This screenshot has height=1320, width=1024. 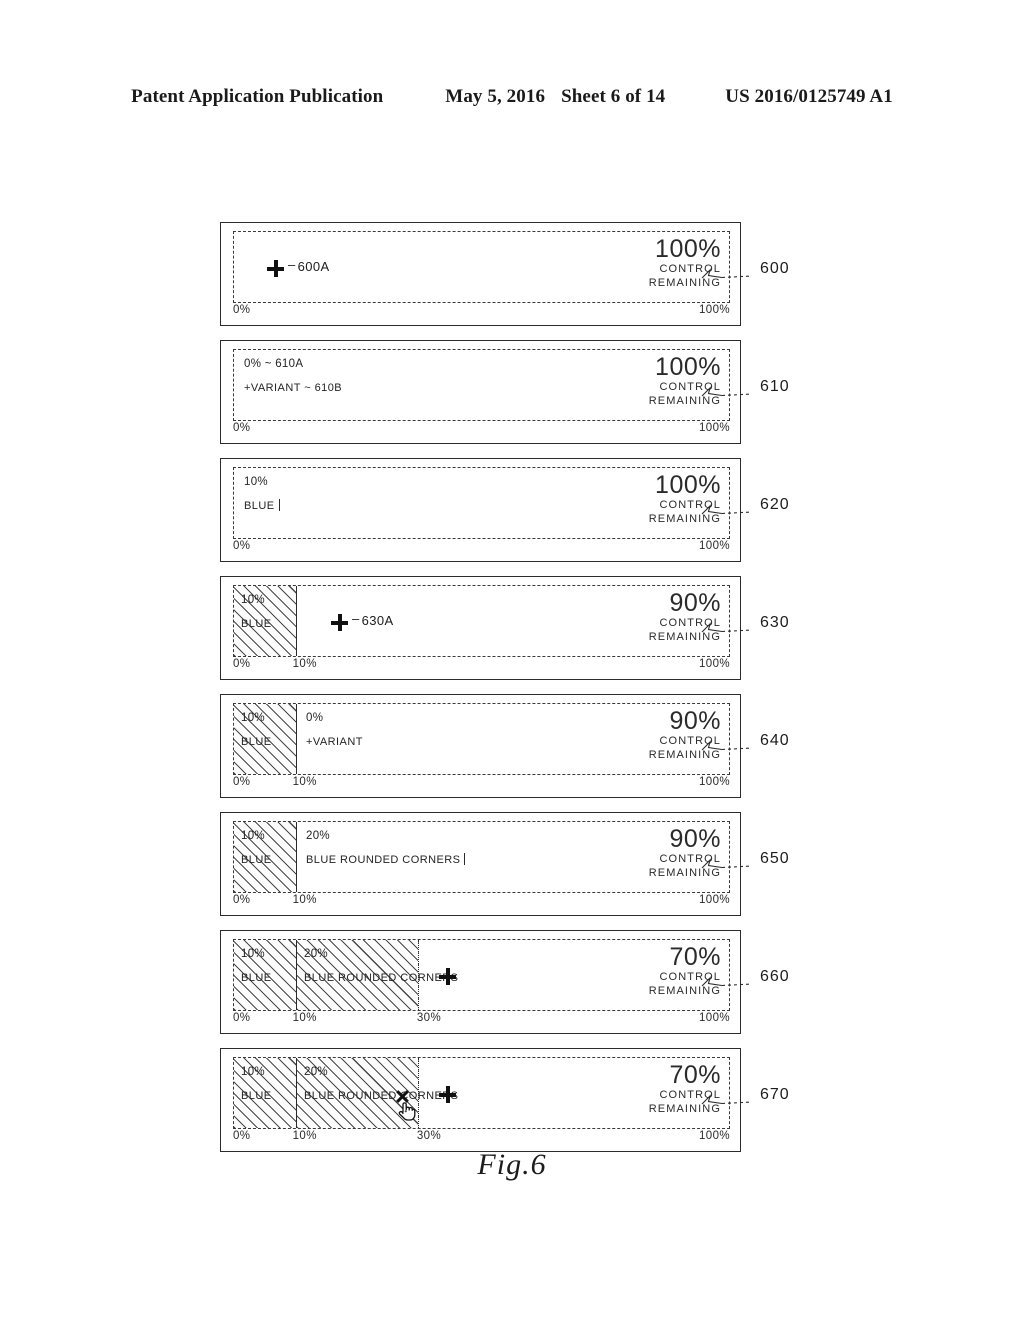 I want to click on free-region-label-text: BLUE, so click(x=259, y=506).